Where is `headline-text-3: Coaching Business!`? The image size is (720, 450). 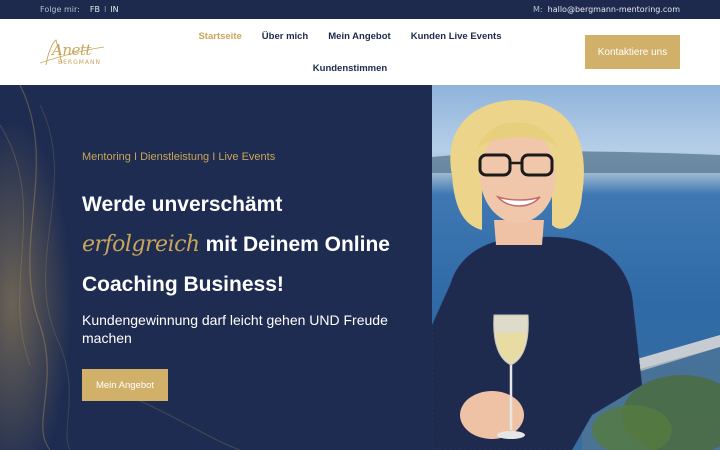
headline-text-3: Coaching Business! is located at coordinates (183, 284).